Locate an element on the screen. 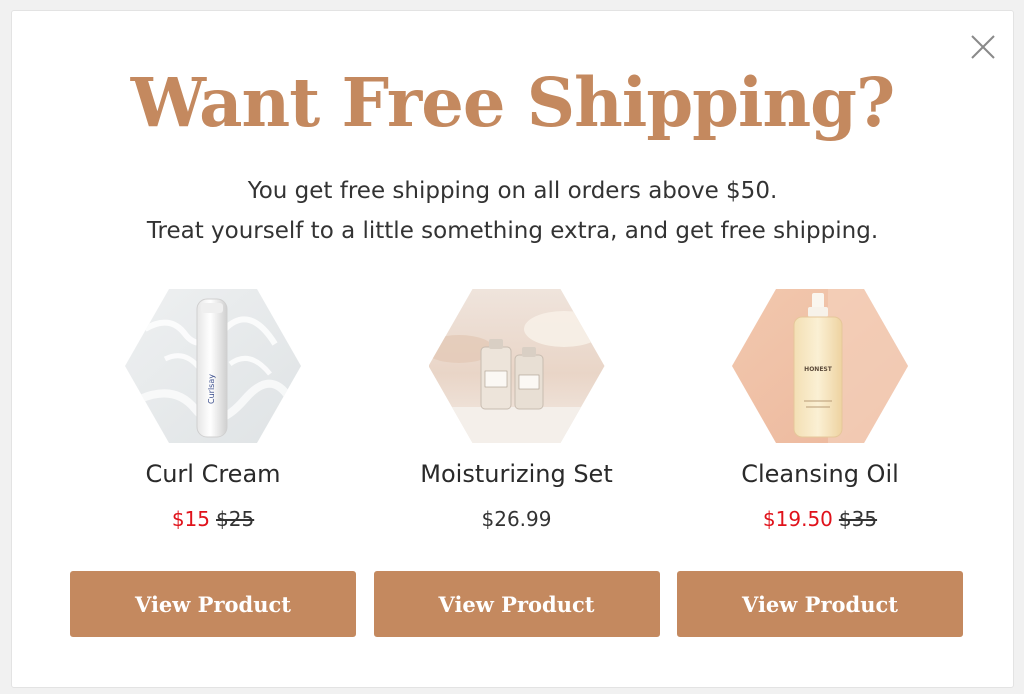  close-icon is located at coordinates (983, 47).